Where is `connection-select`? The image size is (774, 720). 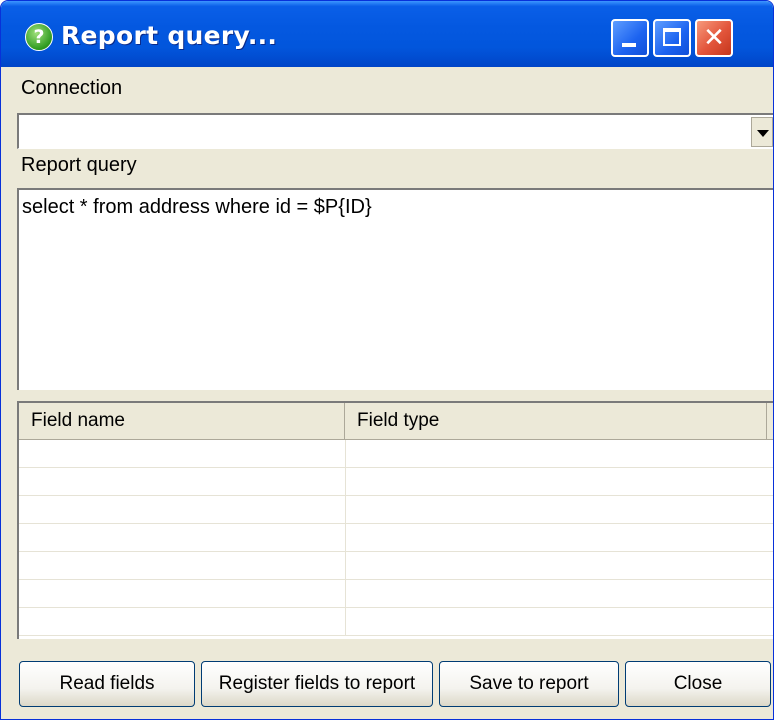 connection-select is located at coordinates (395, 131).